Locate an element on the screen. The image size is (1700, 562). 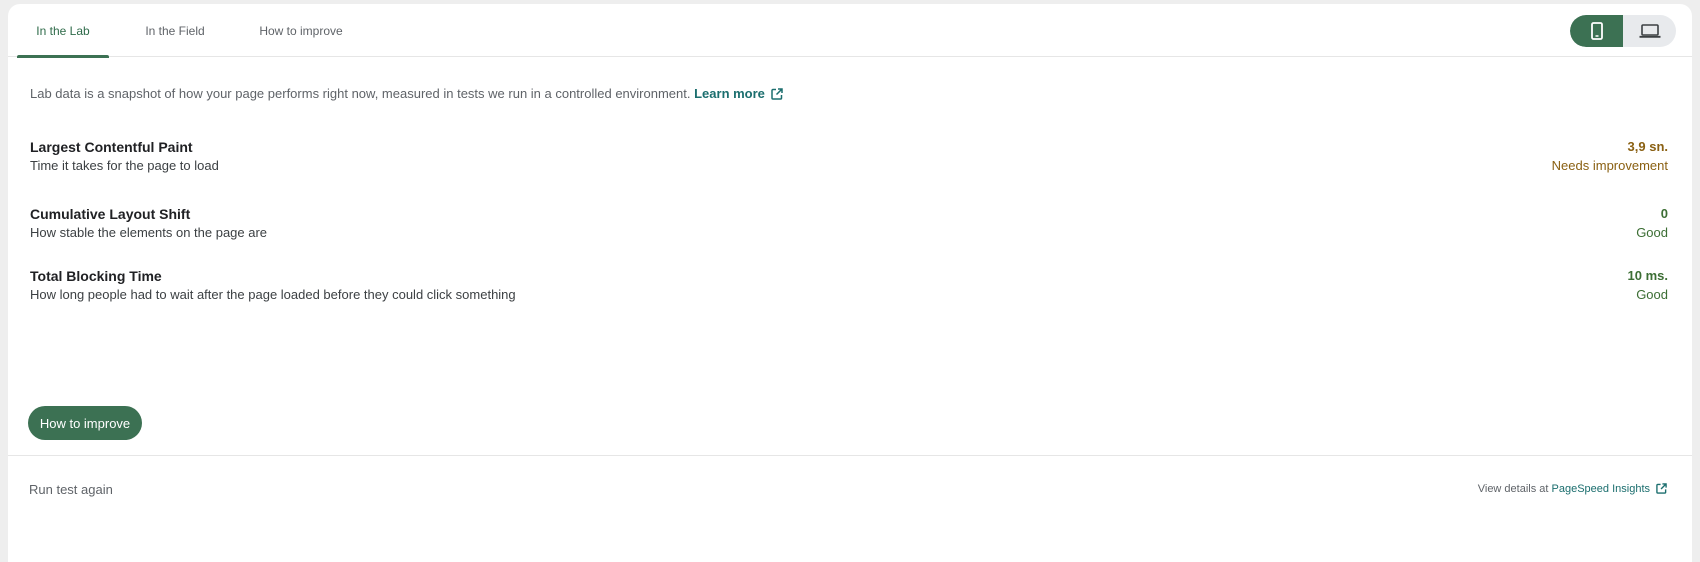
metric-value-block: 3,9 sn. Needs improvement is located at coordinates (1610, 156).